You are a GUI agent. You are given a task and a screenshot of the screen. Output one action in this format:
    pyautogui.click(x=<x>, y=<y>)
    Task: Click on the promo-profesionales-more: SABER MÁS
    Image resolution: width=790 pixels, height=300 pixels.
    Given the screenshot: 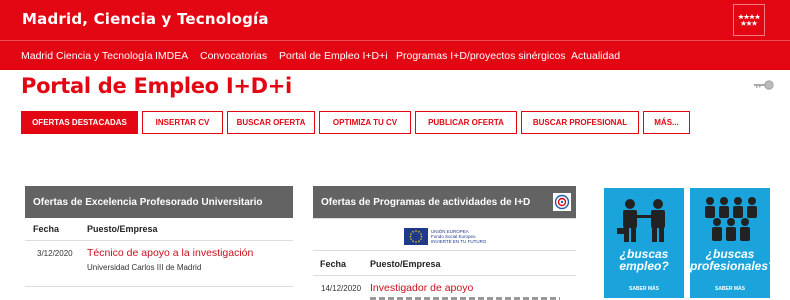 What is the action you would take?
    pyautogui.click(x=729, y=289)
    